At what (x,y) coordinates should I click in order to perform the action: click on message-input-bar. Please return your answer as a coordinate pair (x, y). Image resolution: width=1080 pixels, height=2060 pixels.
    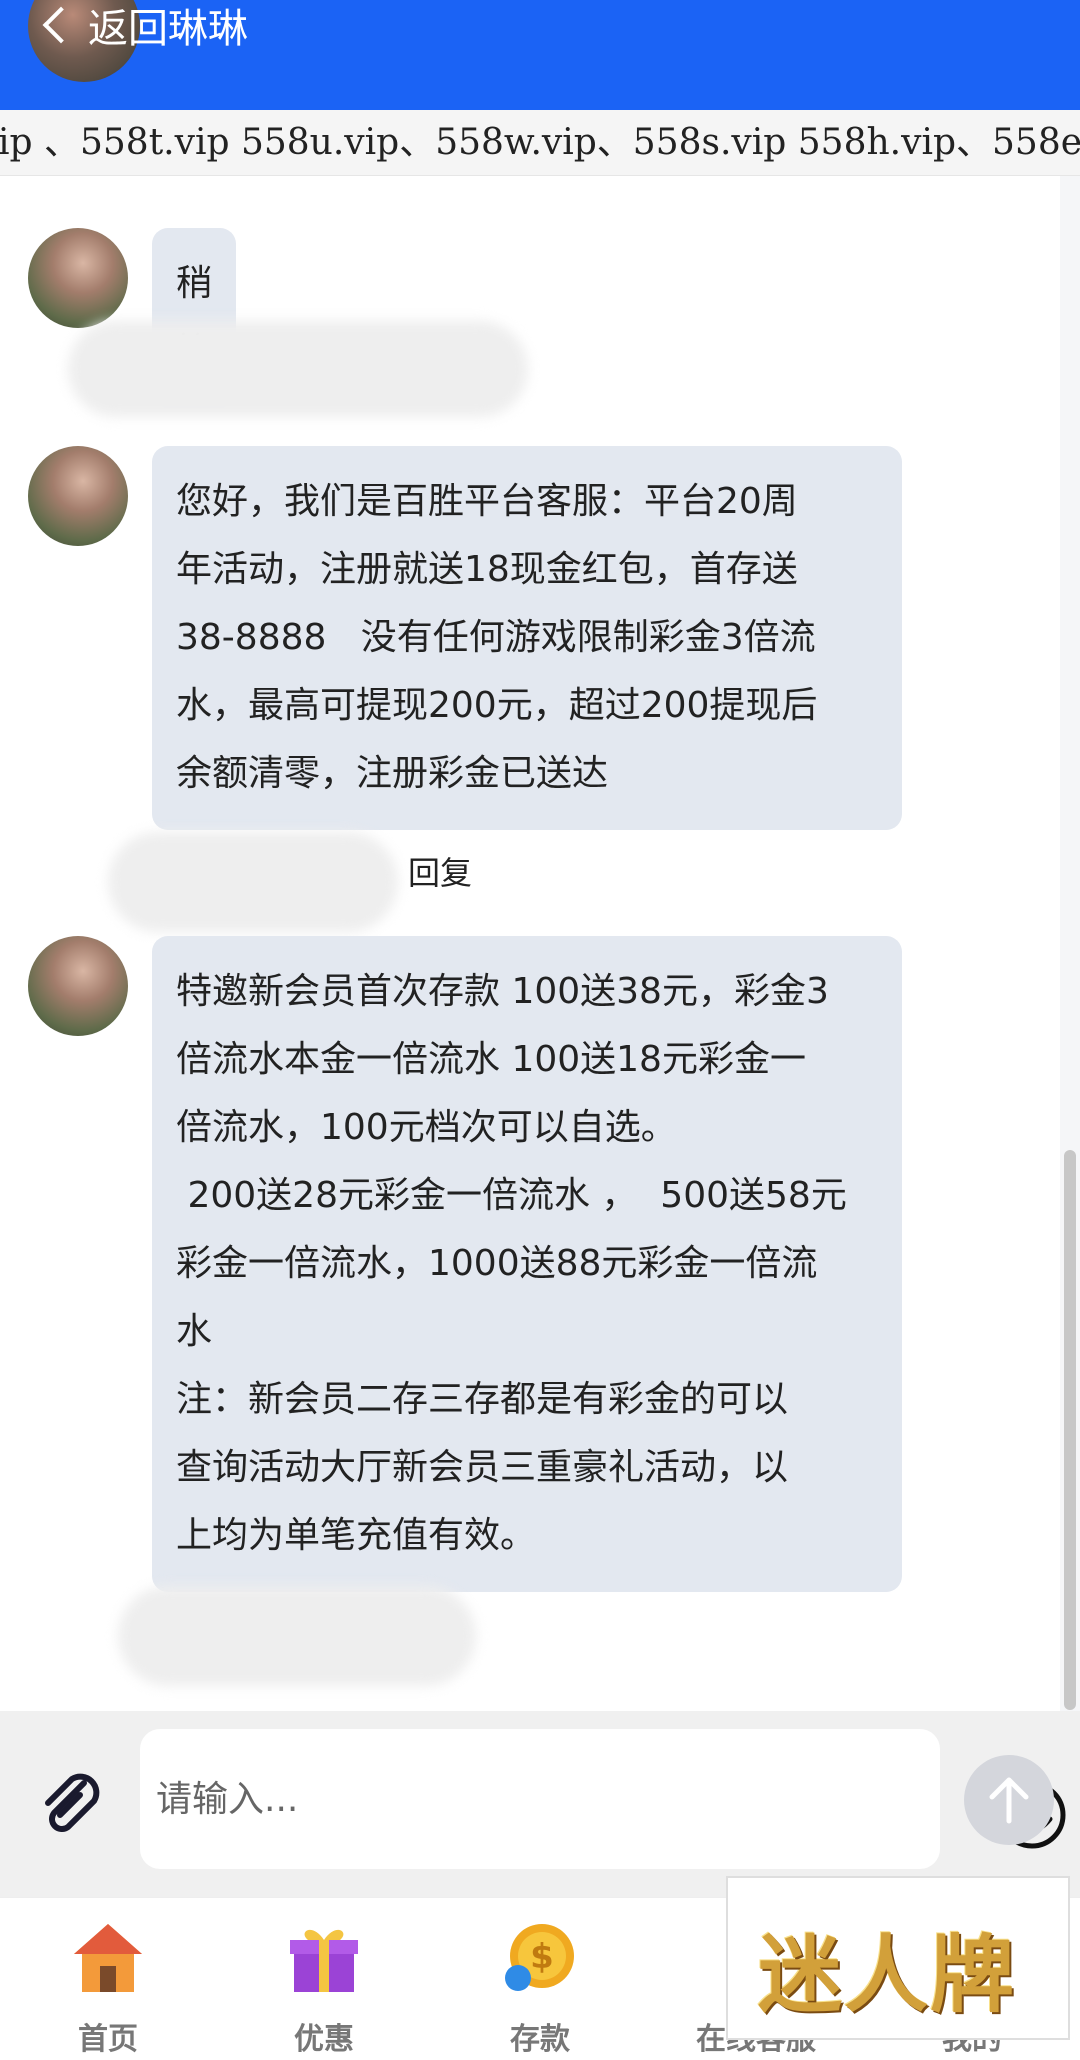
    Looking at the image, I should click on (540, 1804).